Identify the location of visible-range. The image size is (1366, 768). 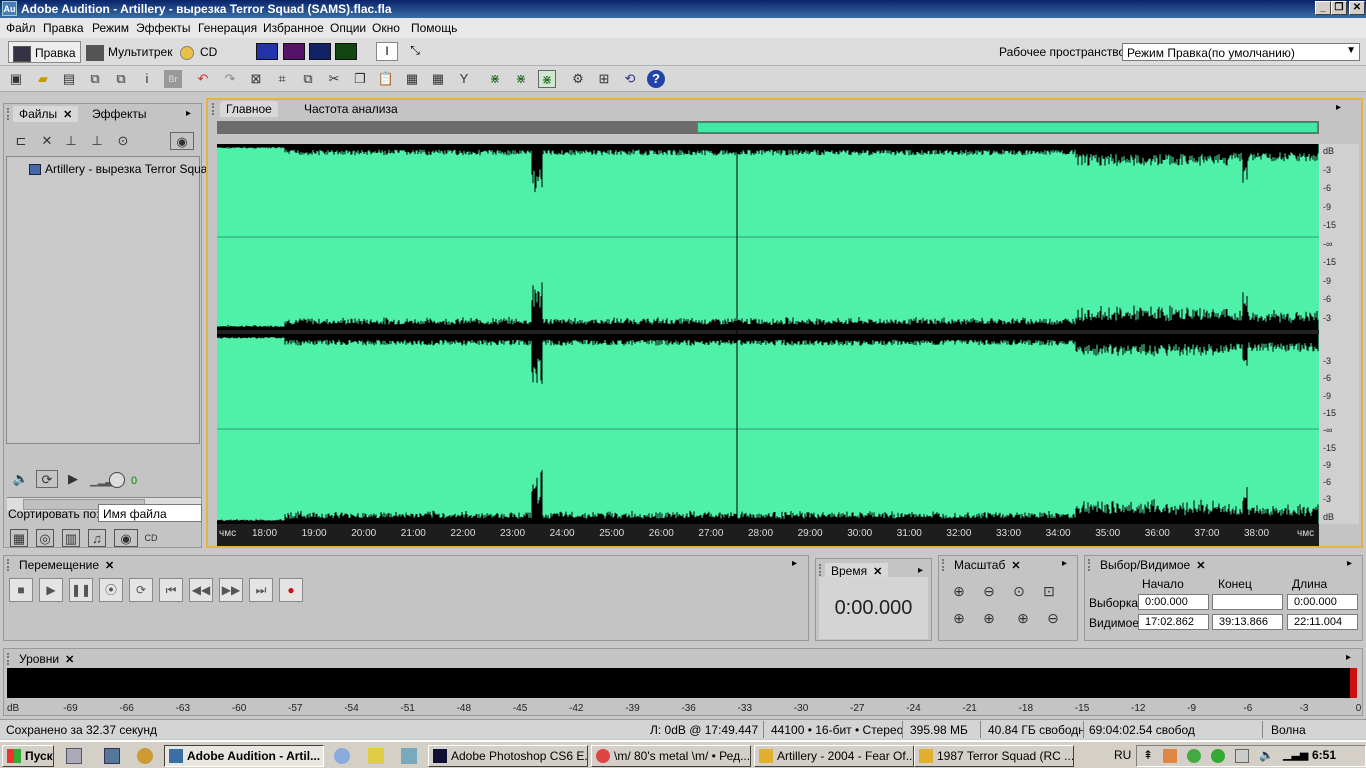
(1007, 127).